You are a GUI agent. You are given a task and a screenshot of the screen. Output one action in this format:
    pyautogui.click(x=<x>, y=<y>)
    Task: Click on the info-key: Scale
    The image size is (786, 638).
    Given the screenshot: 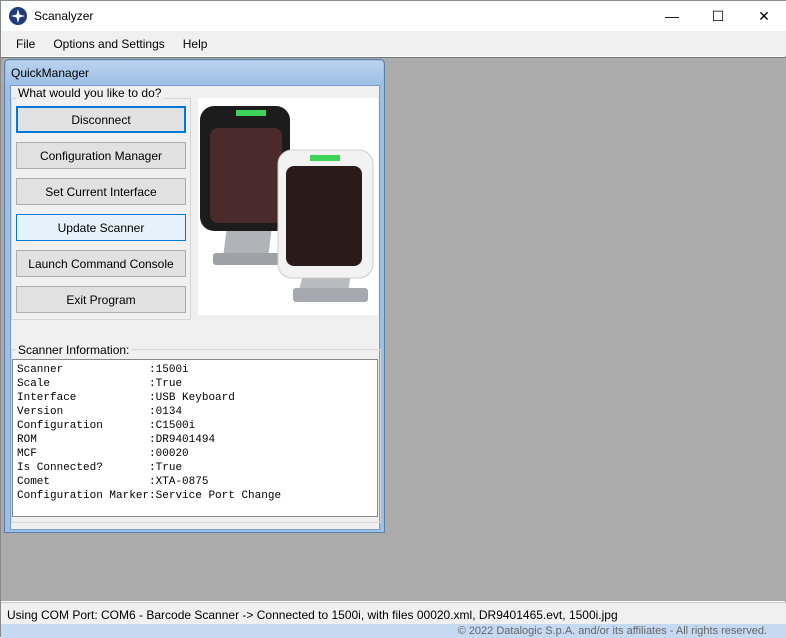 What is the action you would take?
    pyautogui.click(x=34, y=384)
    